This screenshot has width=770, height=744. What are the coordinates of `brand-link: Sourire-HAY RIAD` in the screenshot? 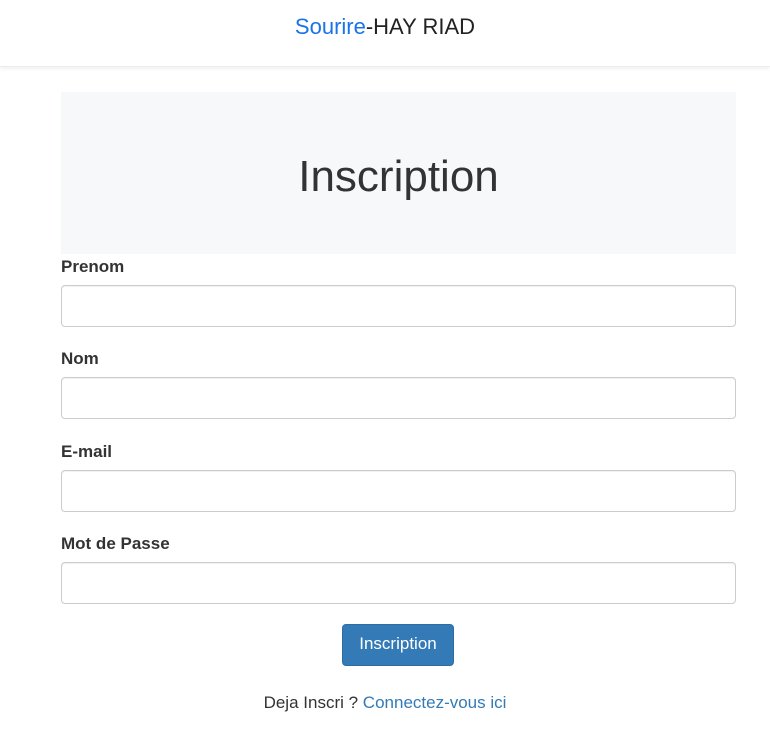 It's located at (385, 27).